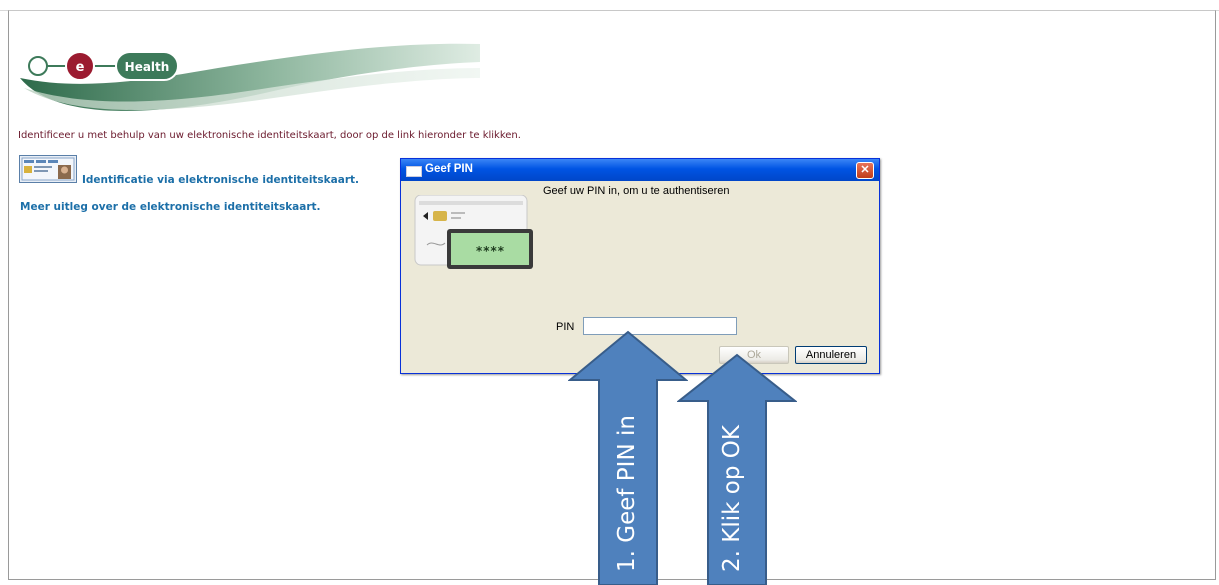 Image resolution: width=1219 pixels, height=585 pixels. I want to click on eid-card-icon, so click(48, 169).